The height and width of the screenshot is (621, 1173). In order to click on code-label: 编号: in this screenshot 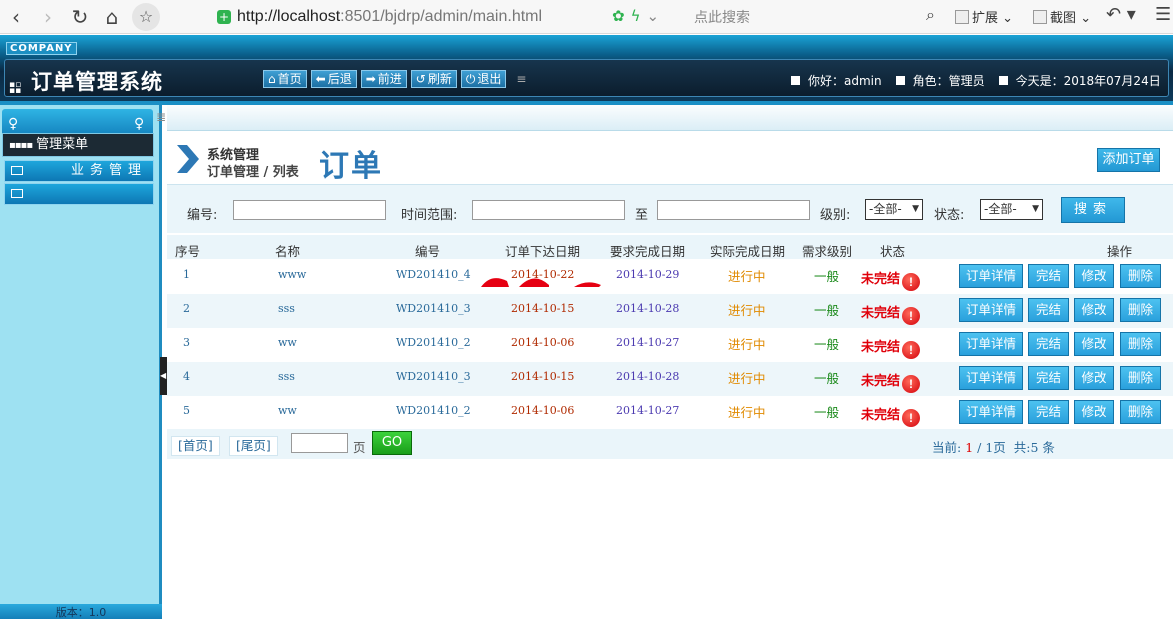, I will do `click(202, 215)`.